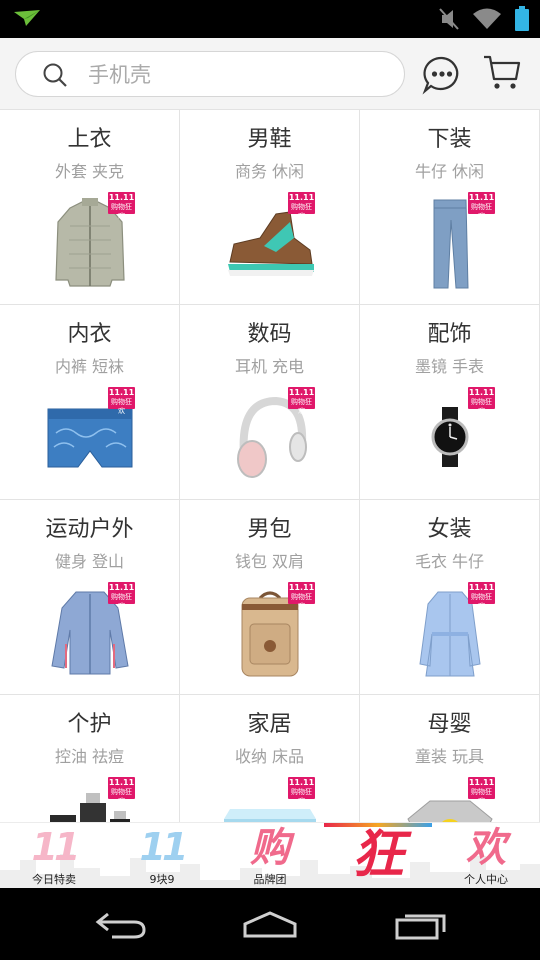 Image resolution: width=540 pixels, height=960 pixels. Describe the element at coordinates (270, 207) in the screenshot. I see `category-men-shoes: 男鞋 商务 休闲 11.11 购物狂欢` at that location.